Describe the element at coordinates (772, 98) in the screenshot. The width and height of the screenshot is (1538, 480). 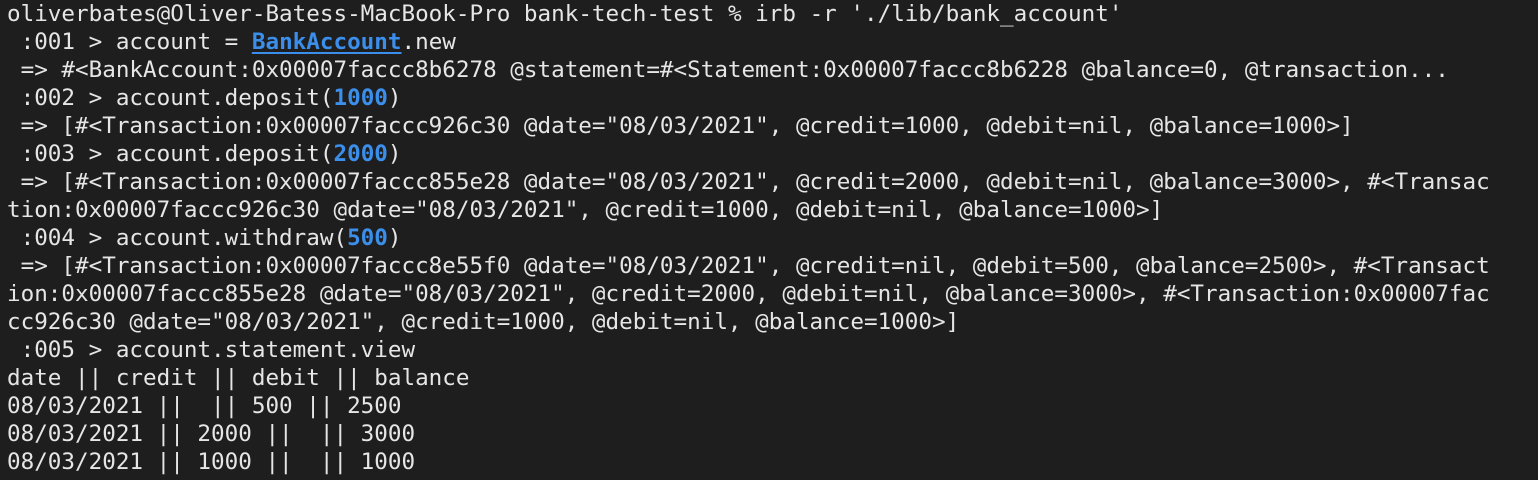
I see `irb-input-line: :002 > account.deposit(1000)` at that location.